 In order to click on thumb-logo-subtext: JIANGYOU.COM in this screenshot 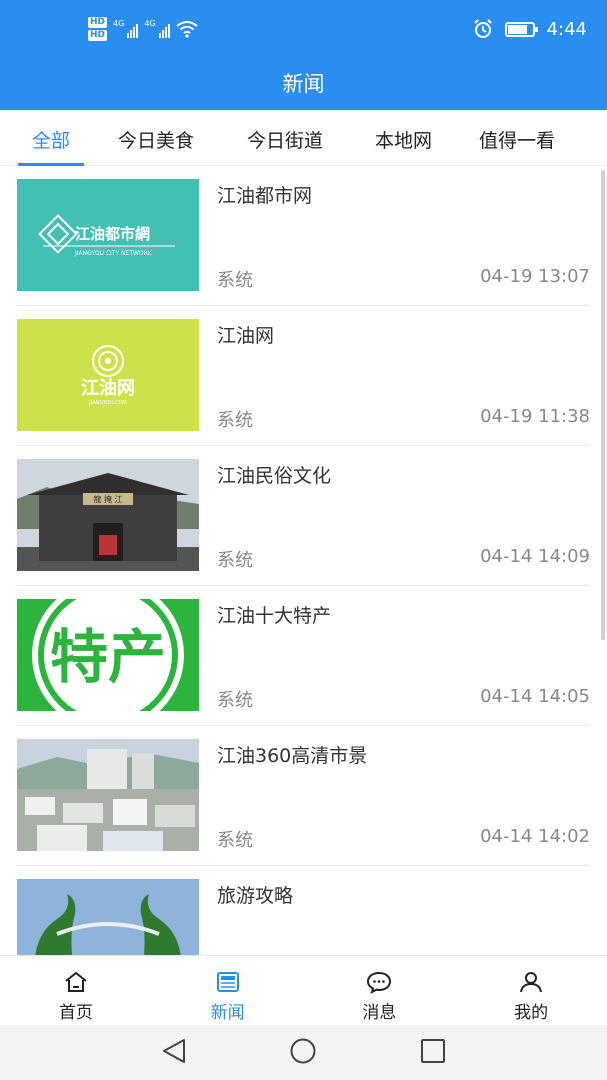, I will do `click(107, 403)`.